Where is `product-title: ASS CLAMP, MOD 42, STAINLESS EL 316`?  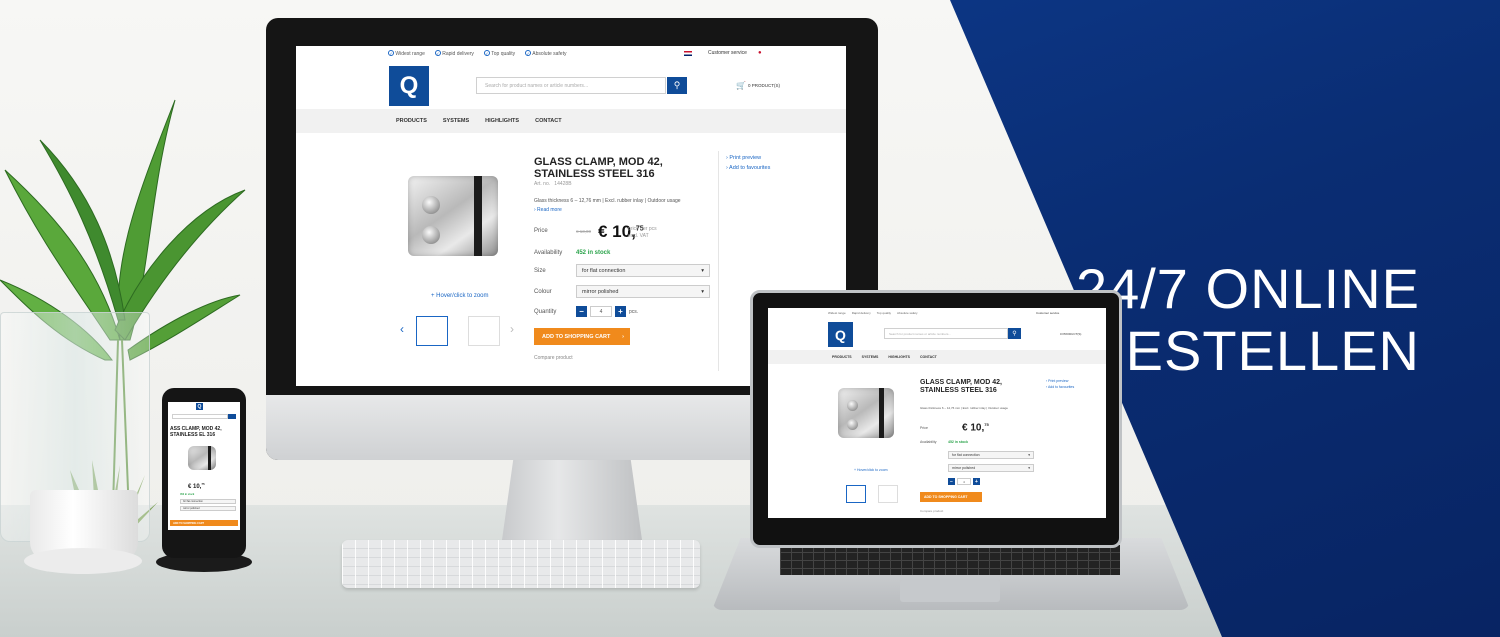 product-title: ASS CLAMP, MOD 42, STAINLESS EL 316 is located at coordinates (196, 432).